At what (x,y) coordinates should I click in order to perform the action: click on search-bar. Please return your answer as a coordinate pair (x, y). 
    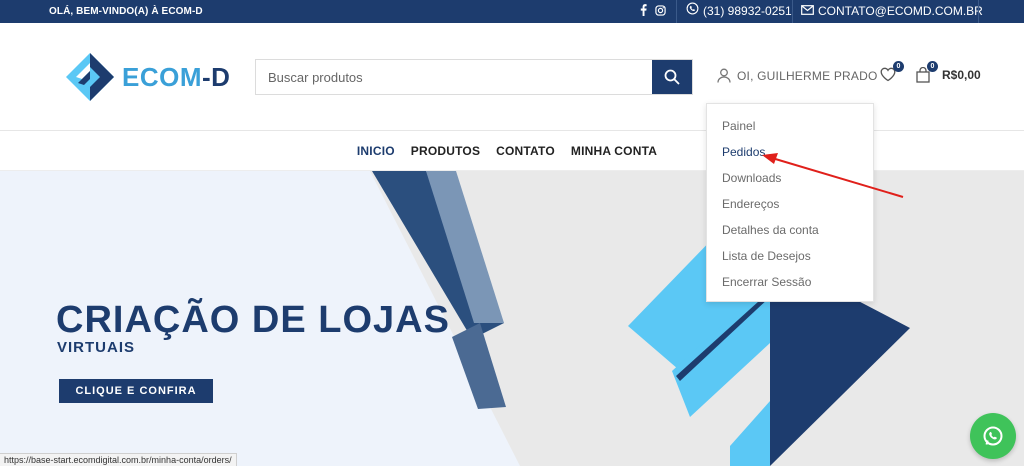
    Looking at the image, I should click on (474, 77).